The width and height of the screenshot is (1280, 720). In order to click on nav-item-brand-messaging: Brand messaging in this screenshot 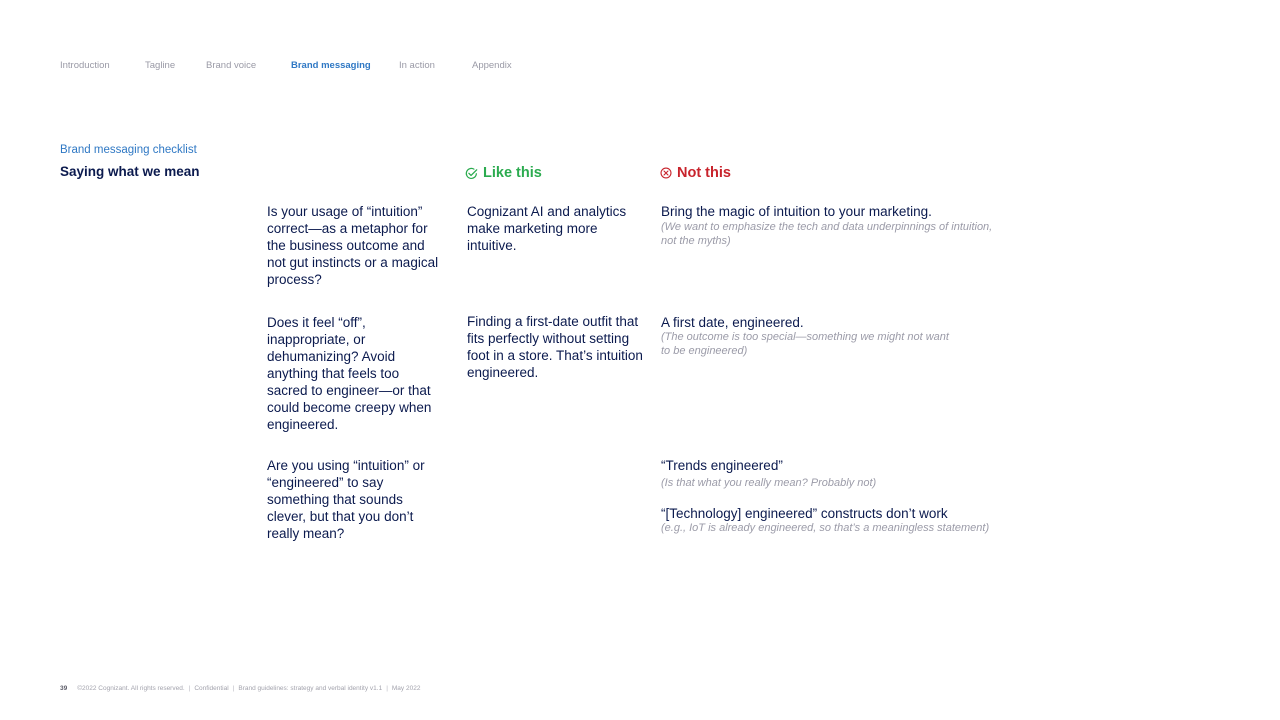, I will do `click(331, 65)`.